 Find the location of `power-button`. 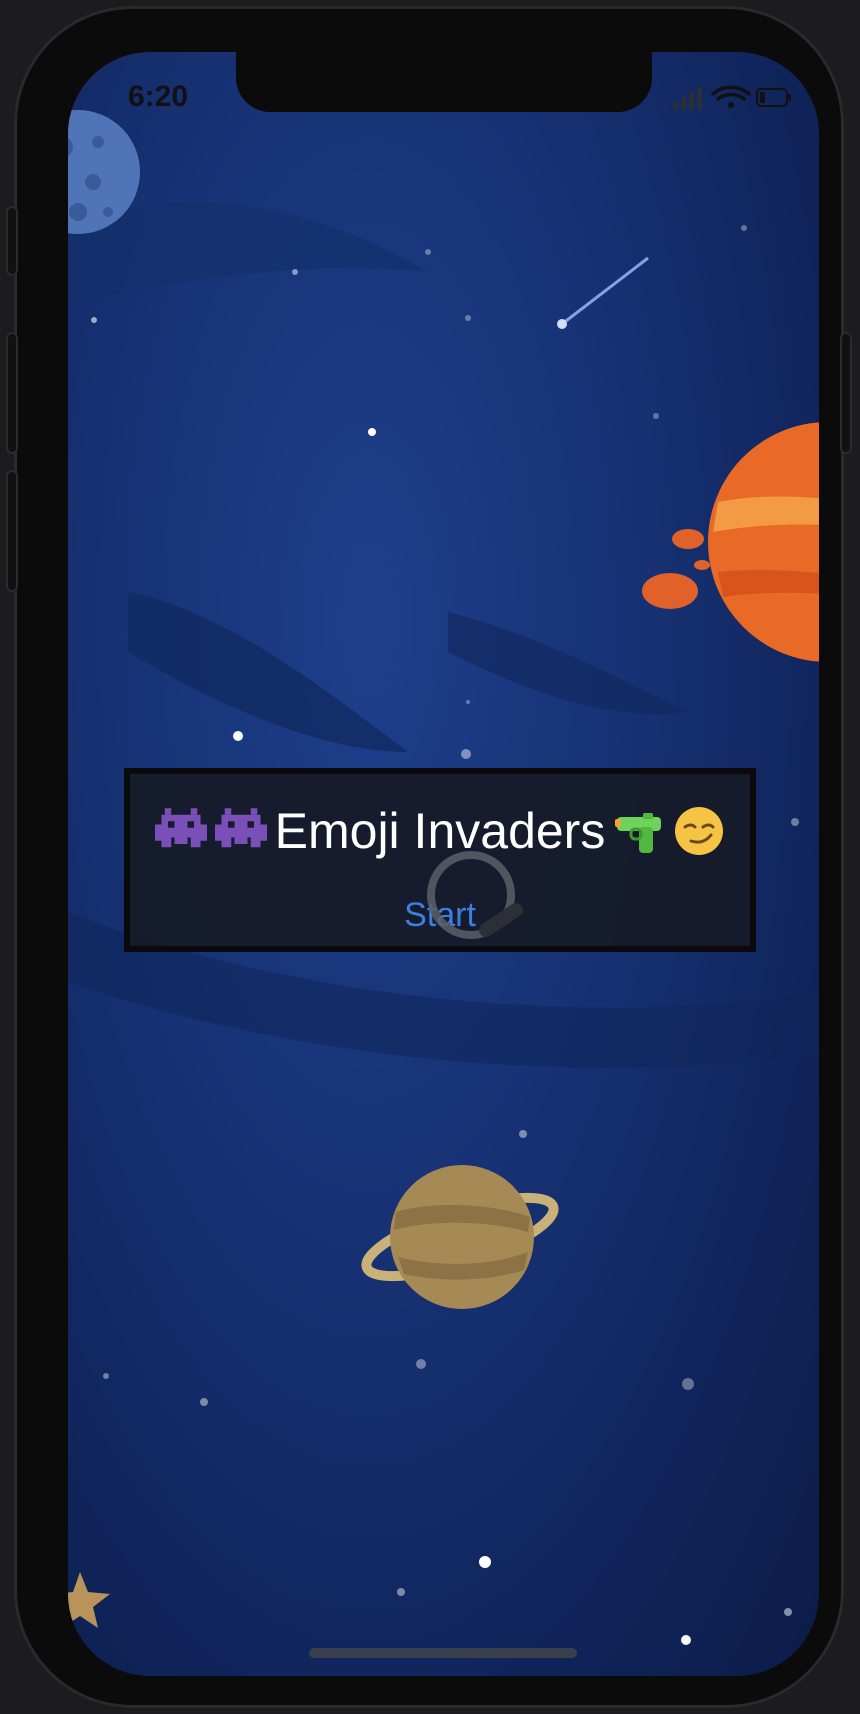

power-button is located at coordinates (846, 393).